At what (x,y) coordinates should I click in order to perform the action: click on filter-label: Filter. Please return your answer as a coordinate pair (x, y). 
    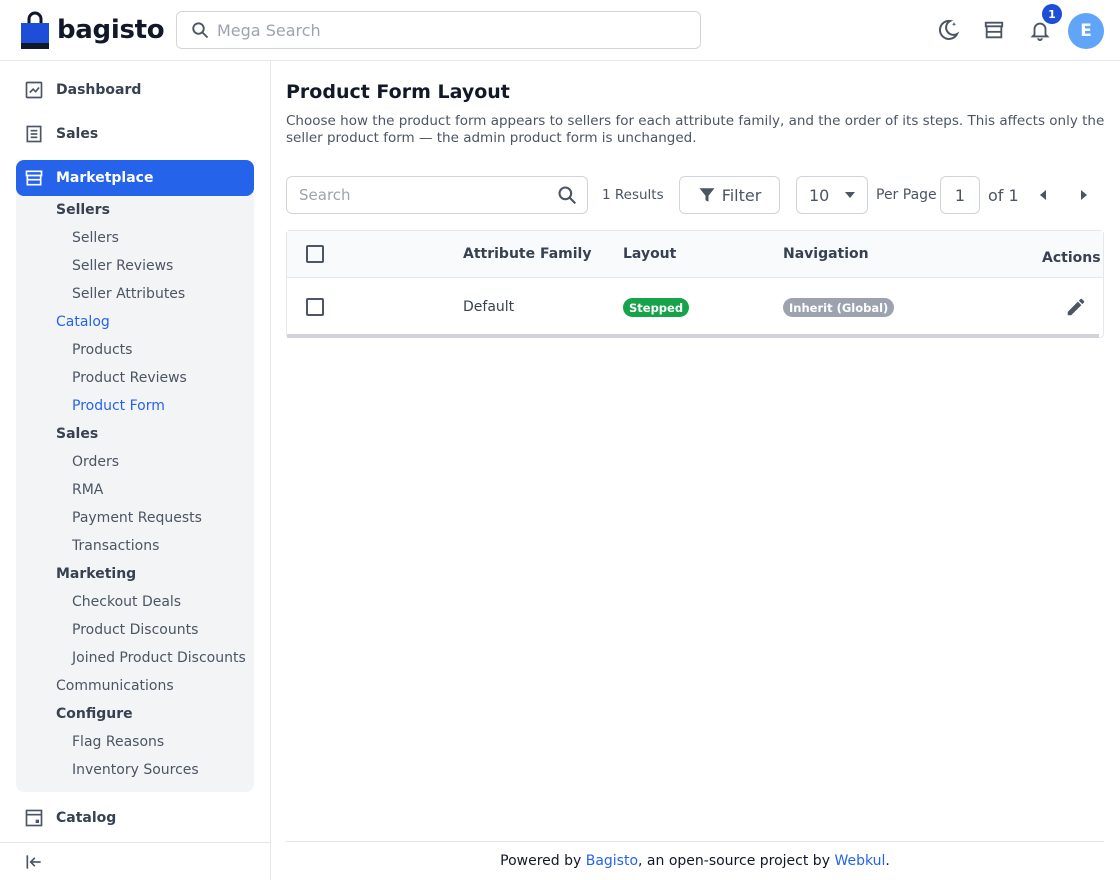
    Looking at the image, I should click on (741, 195).